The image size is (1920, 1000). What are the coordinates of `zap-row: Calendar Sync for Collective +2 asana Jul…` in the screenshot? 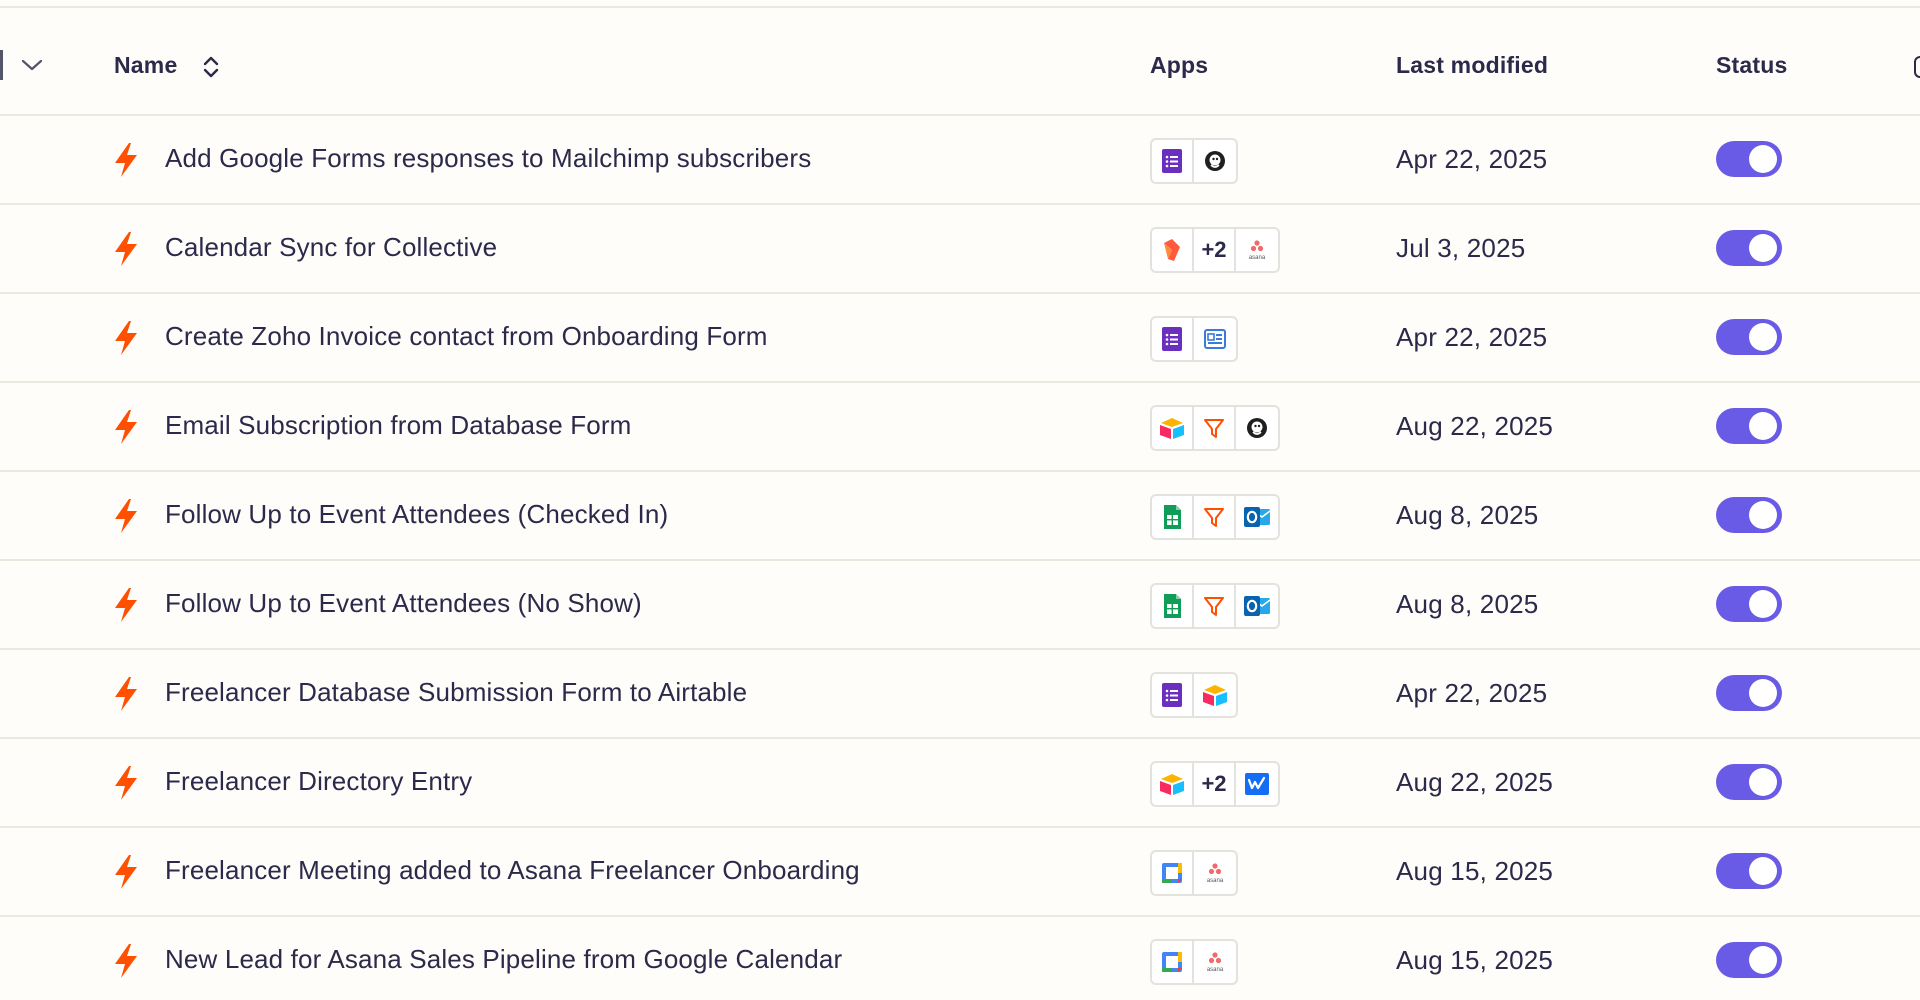 It's located at (960, 249).